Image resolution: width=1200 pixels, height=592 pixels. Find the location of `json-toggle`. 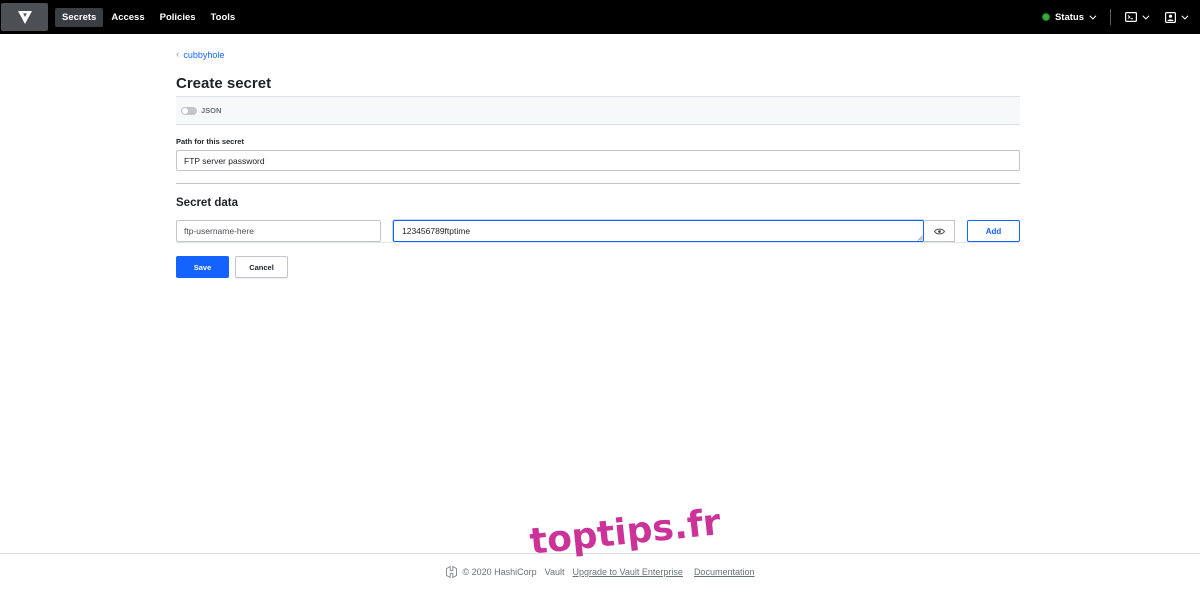

json-toggle is located at coordinates (189, 110).